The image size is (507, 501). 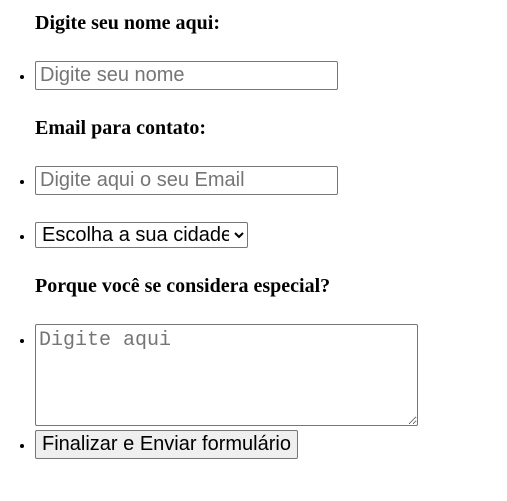 What do you see at coordinates (127, 23) in the screenshot?
I see `name-label: Digite seu nome aqui:` at bounding box center [127, 23].